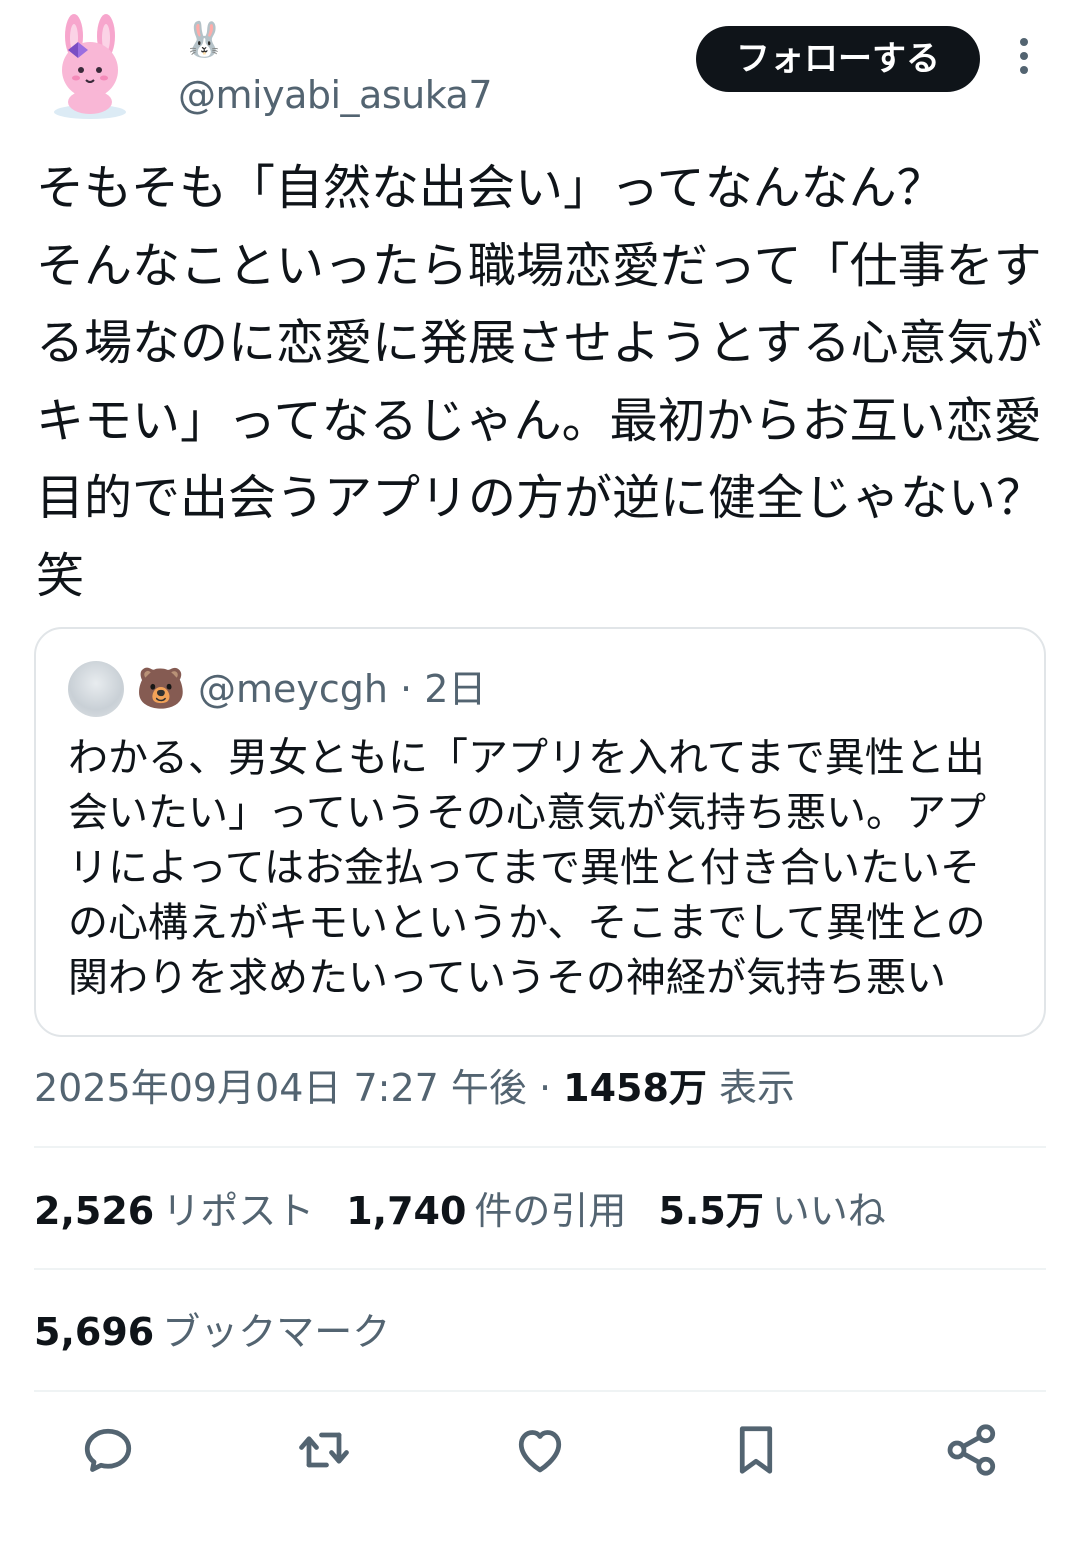  I want to click on likes-stat: 5.5万 いいね, so click(771, 1211).